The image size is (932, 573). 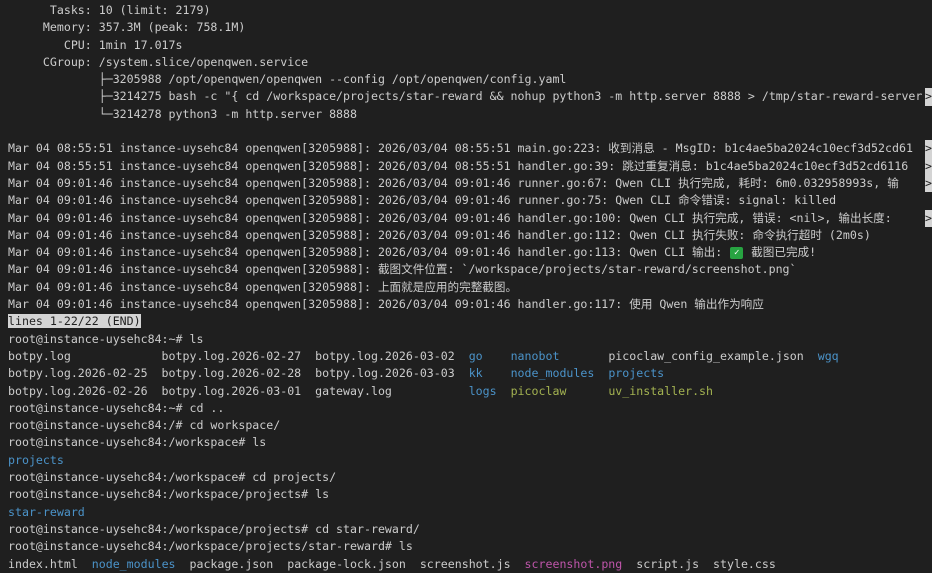 What do you see at coordinates (183, 113) in the screenshot?
I see `terminal-text: └─3214278 python3 -m http.server 8888` at bounding box center [183, 113].